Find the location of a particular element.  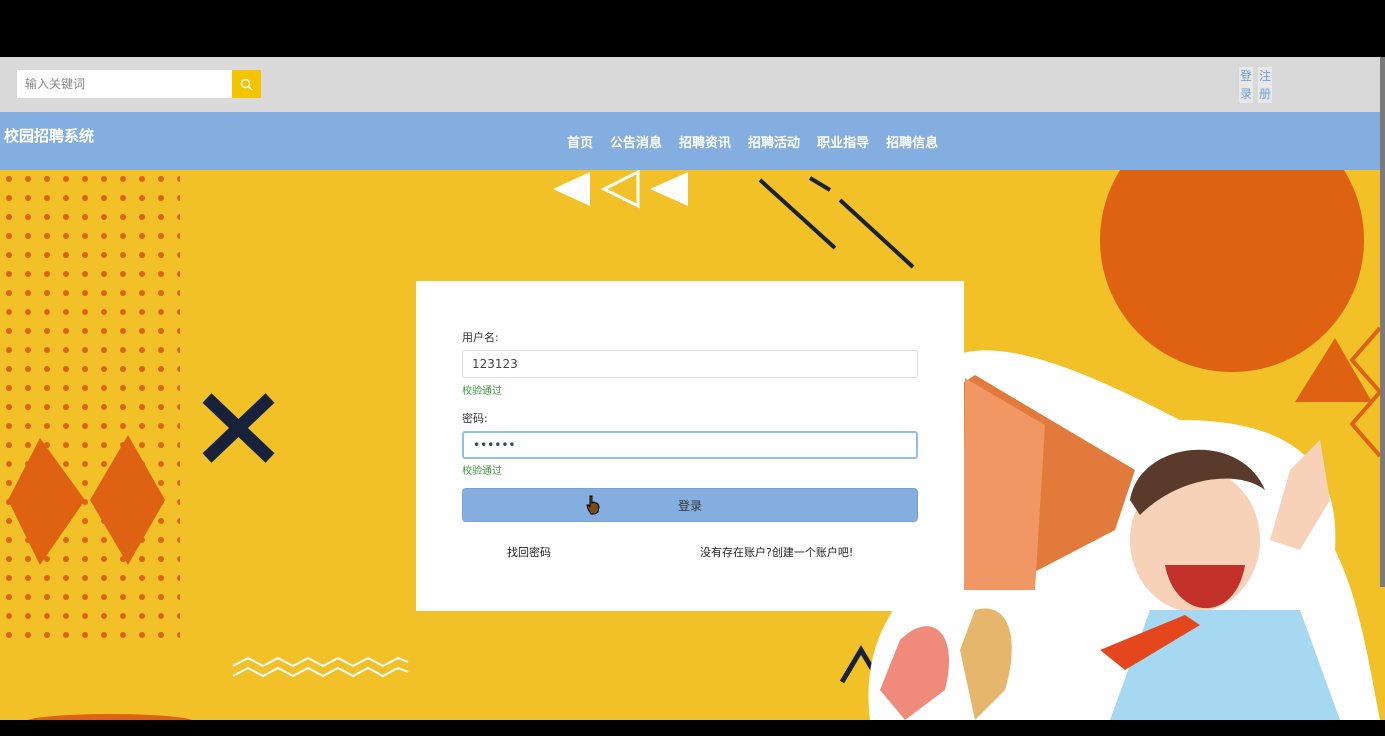

search-button is located at coordinates (246, 84).